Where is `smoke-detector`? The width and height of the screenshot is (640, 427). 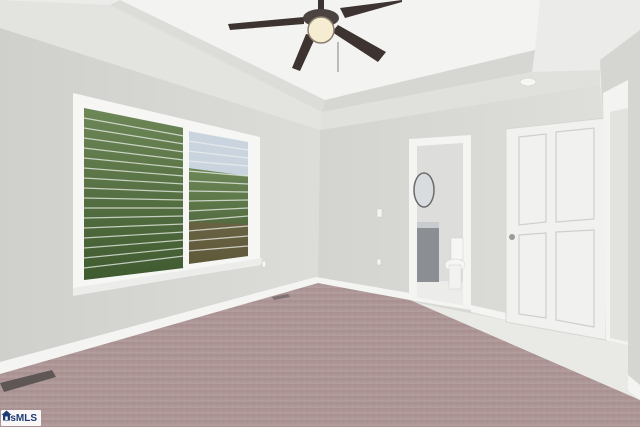 smoke-detector is located at coordinates (528, 82).